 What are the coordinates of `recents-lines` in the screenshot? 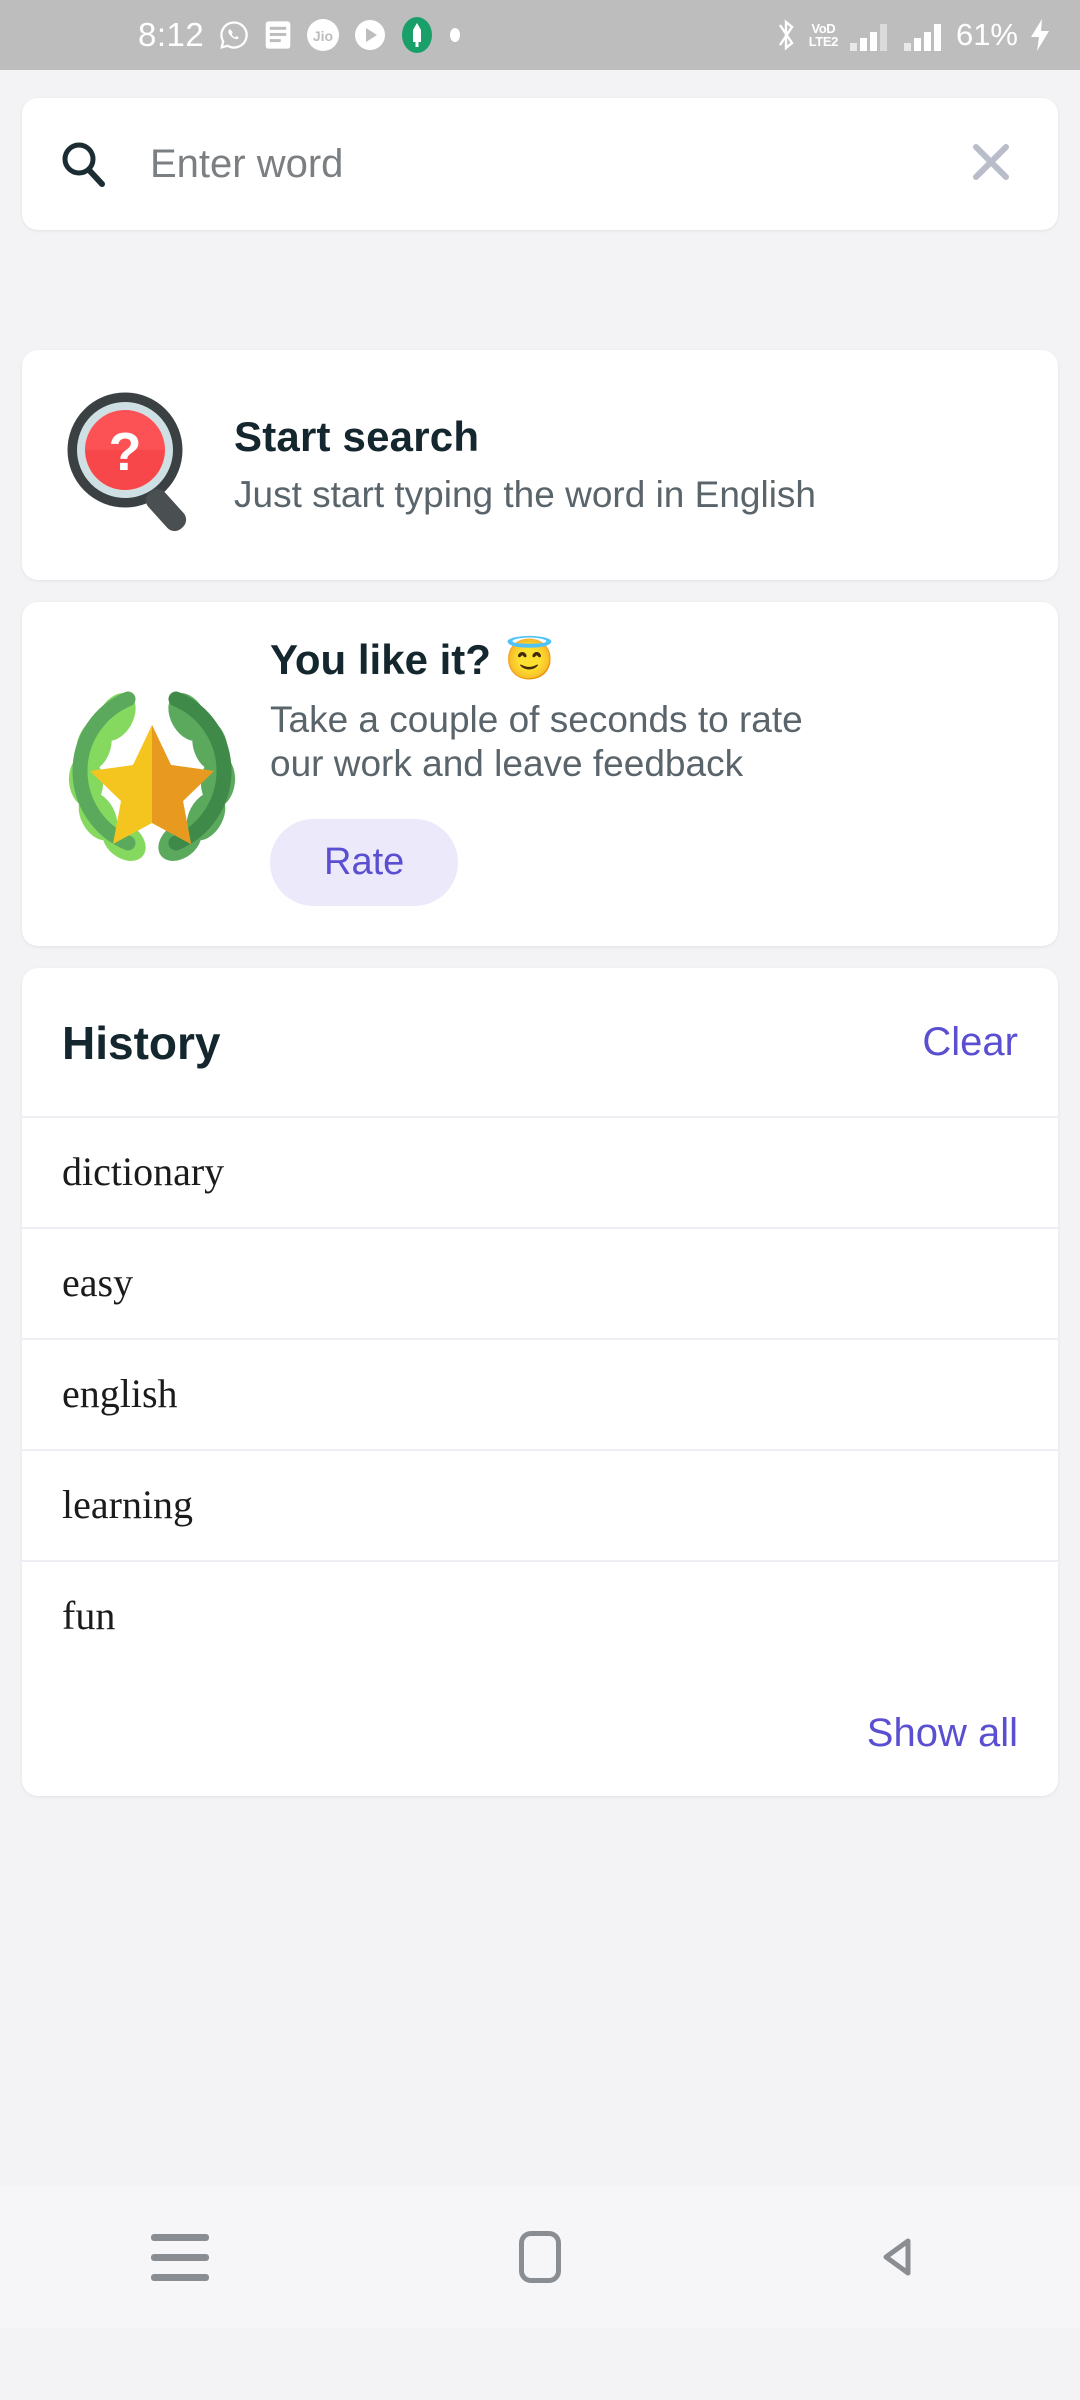 It's located at (180, 2257).